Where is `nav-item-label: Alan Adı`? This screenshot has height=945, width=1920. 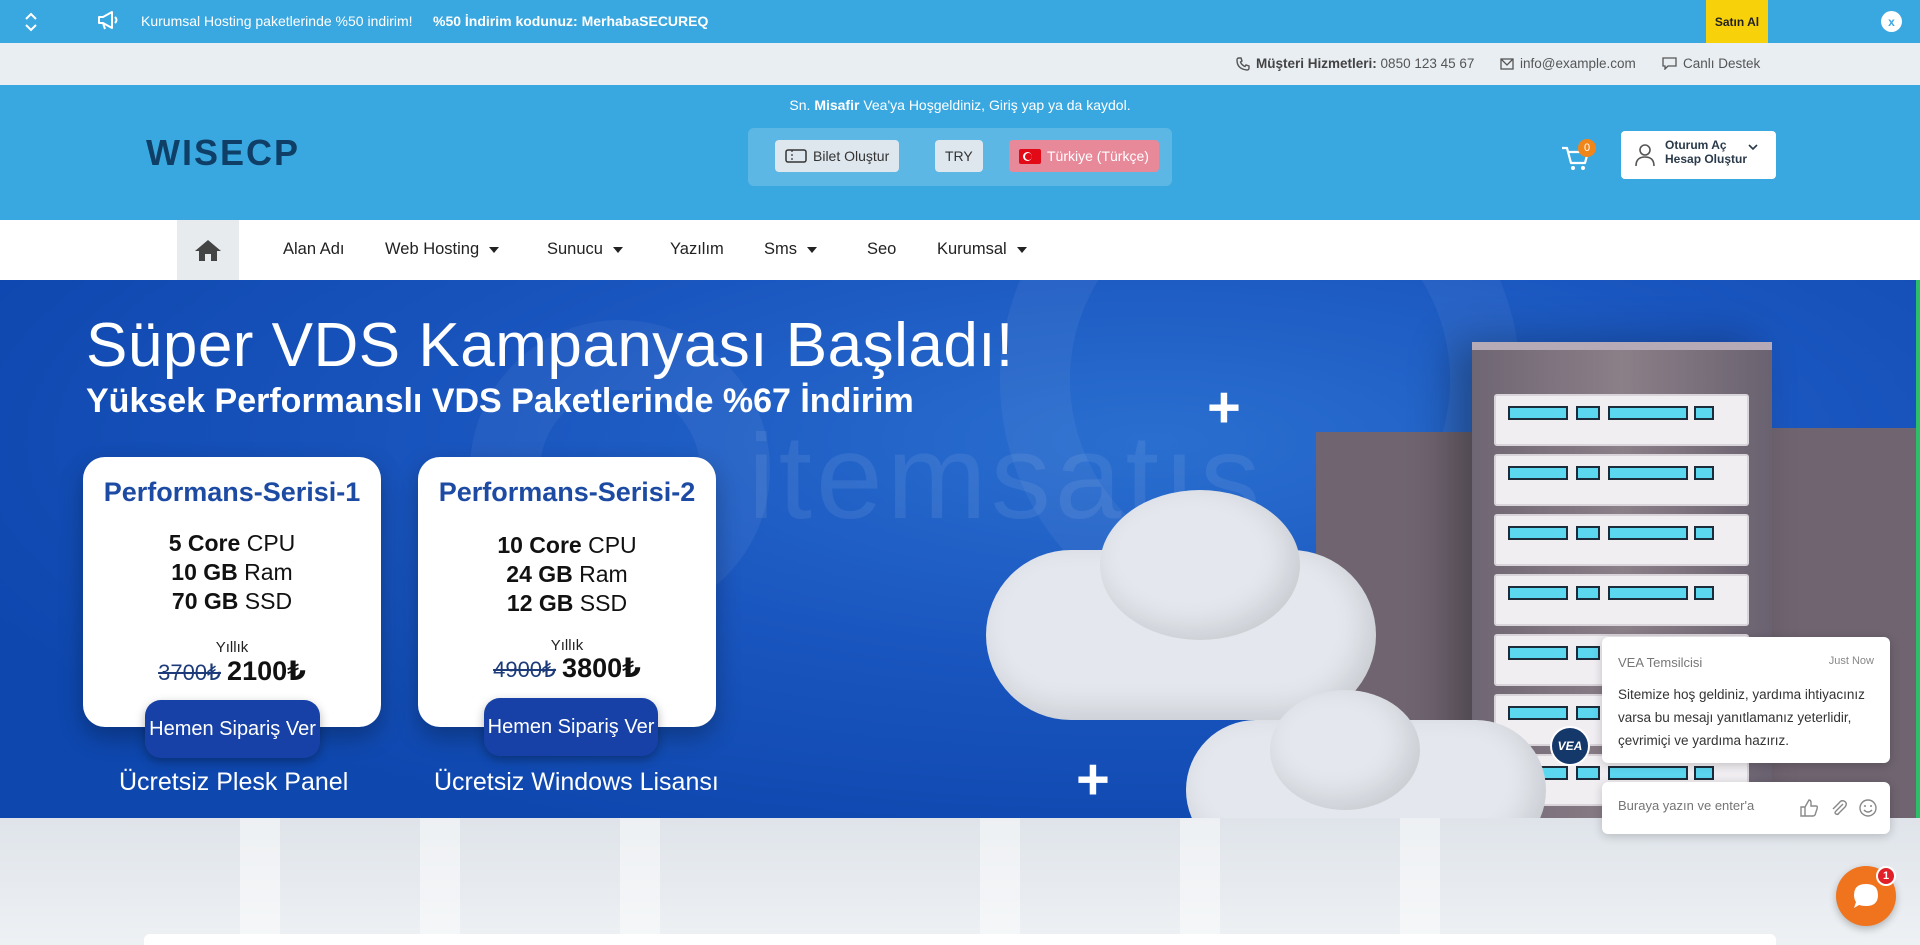 nav-item-label: Alan Adı is located at coordinates (314, 249).